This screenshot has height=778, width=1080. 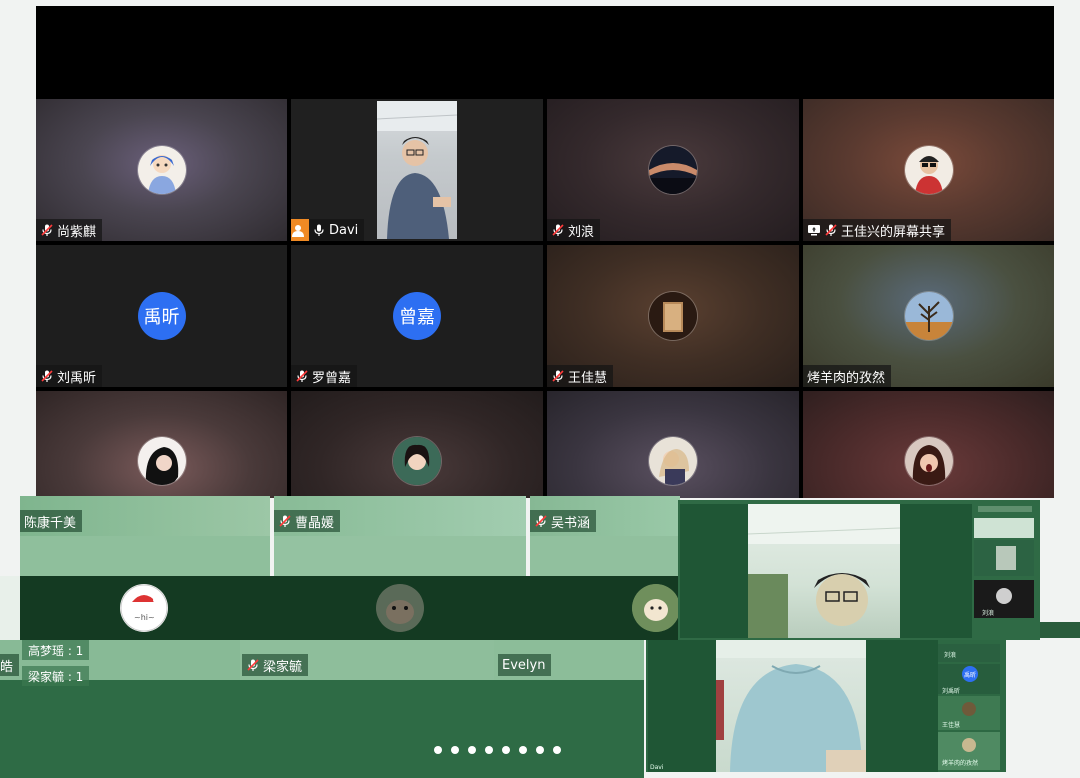 I want to click on video-tile: 禹昕 刘禹昕, so click(x=161, y=316).